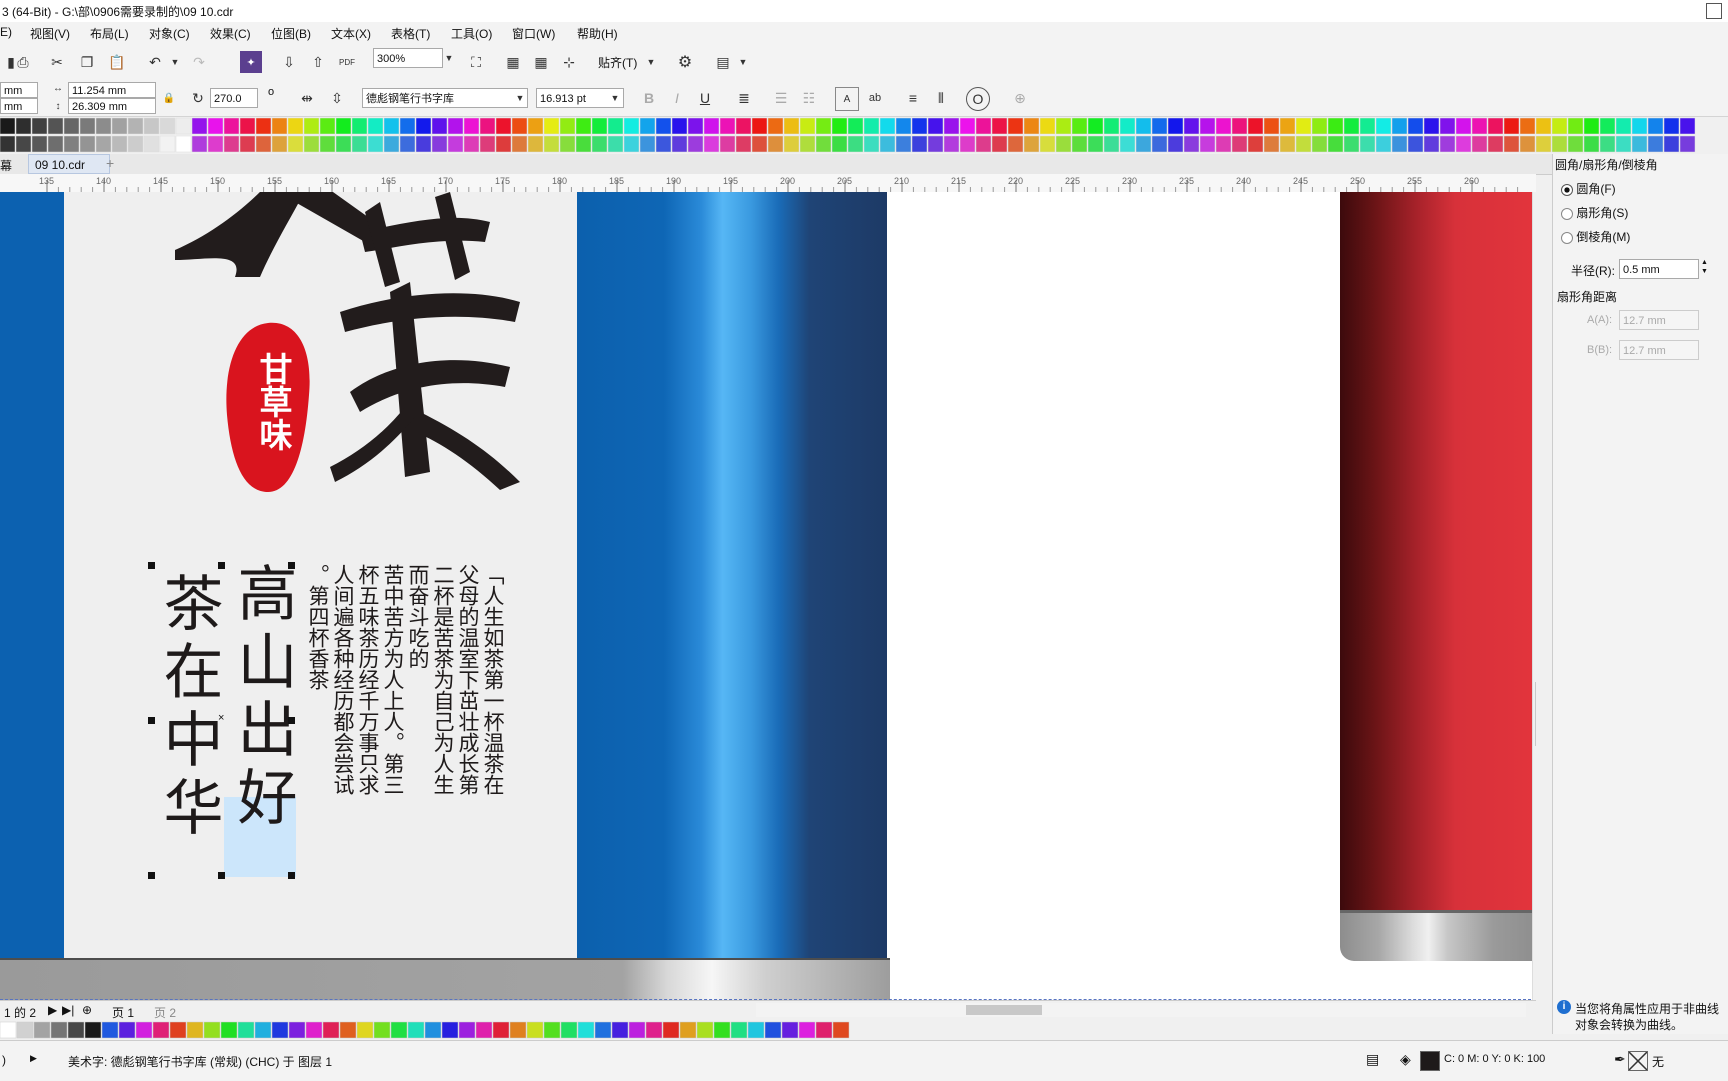 This screenshot has width=1728, height=1081. What do you see at coordinates (57, 62) in the screenshot?
I see `cut-icon: ✂` at bounding box center [57, 62].